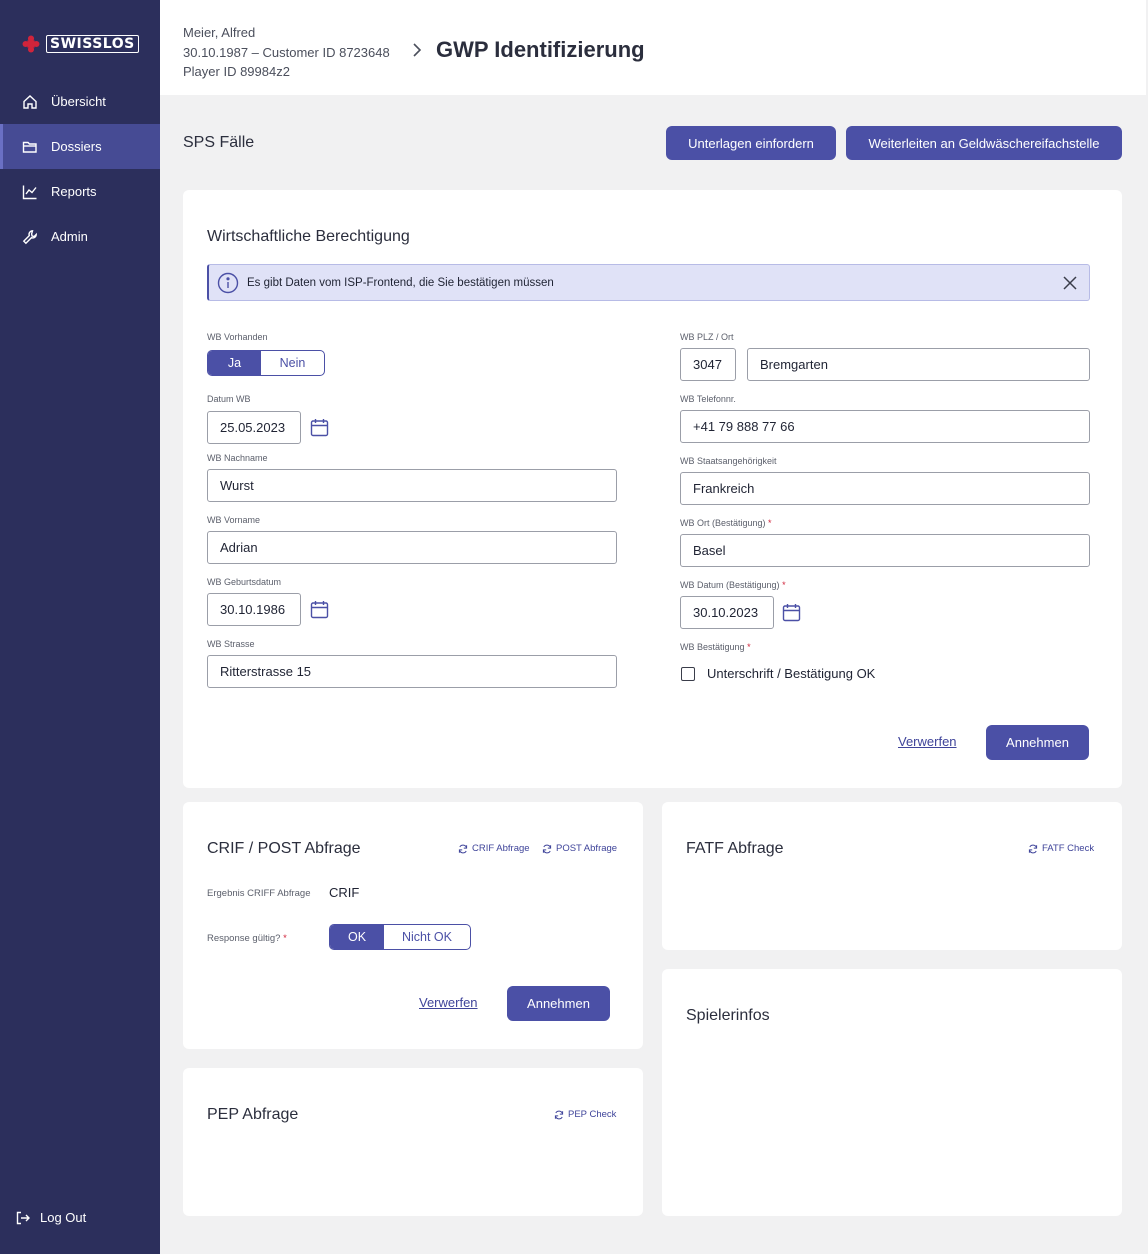 Image resolution: width=1148 pixels, height=1254 pixels. I want to click on brand-wordmark: SWISSLOS, so click(92, 44).